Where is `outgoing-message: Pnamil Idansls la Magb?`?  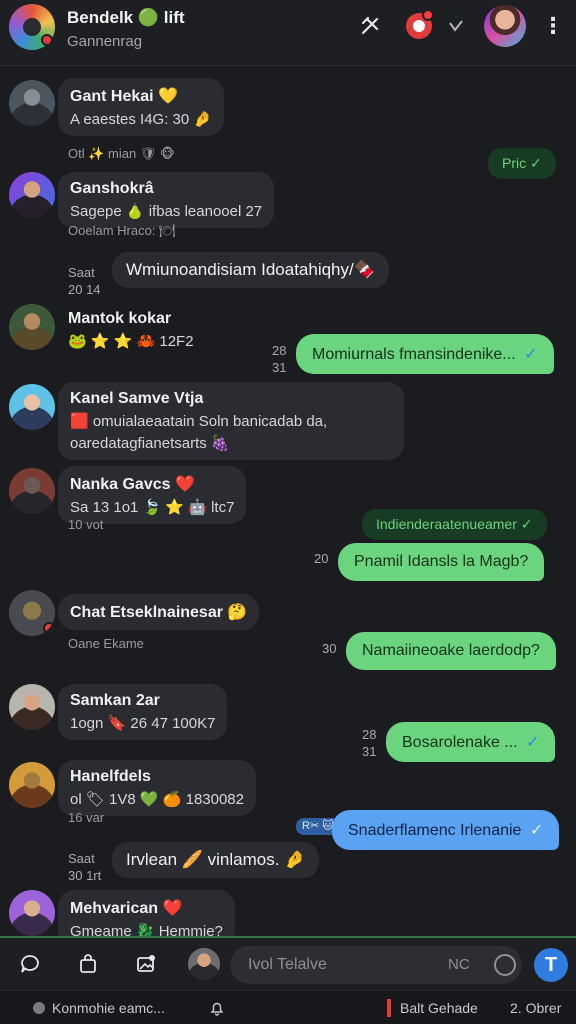 outgoing-message: Pnamil Idansls la Magb? is located at coordinates (441, 562).